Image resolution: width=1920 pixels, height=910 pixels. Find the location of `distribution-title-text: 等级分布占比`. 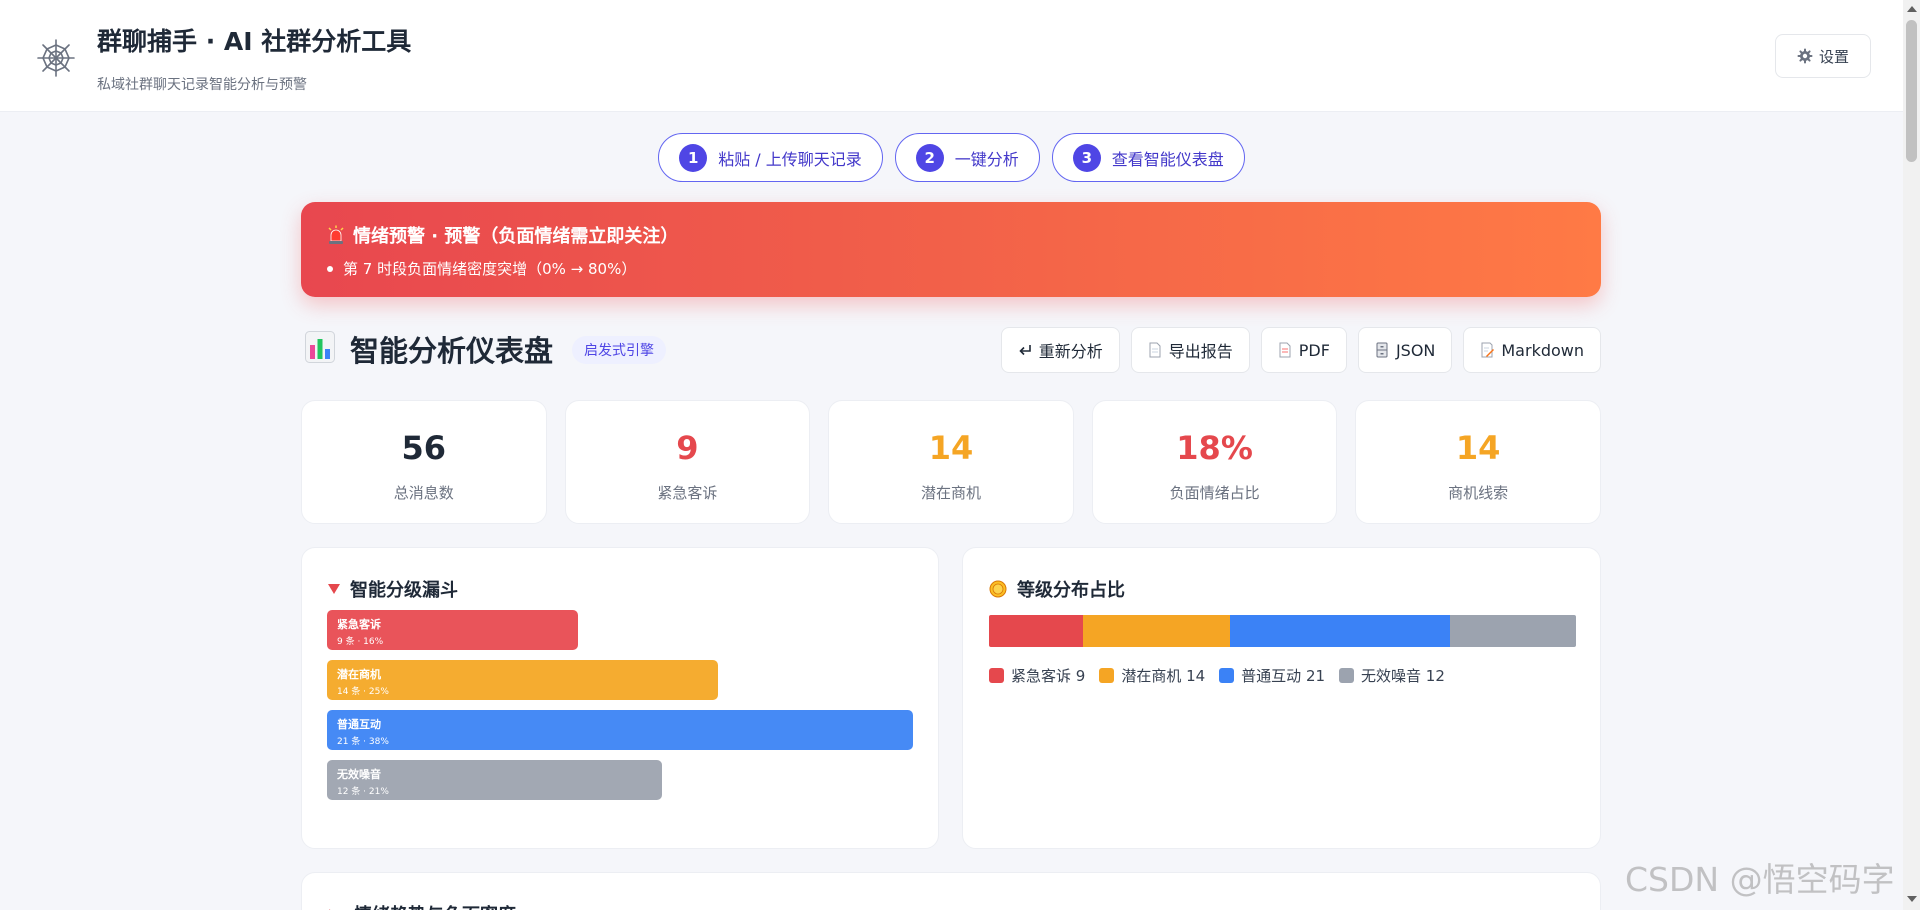

distribution-title-text: 等级分布占比 is located at coordinates (1071, 590).